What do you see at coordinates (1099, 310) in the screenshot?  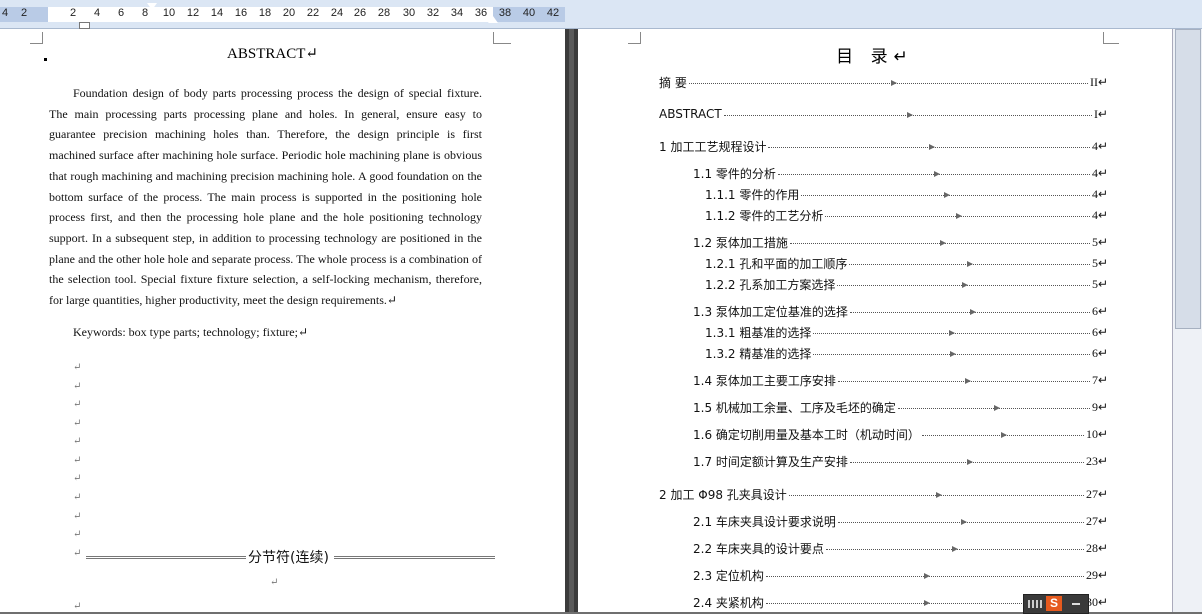 I see `toc-page-number: 6↵` at bounding box center [1099, 310].